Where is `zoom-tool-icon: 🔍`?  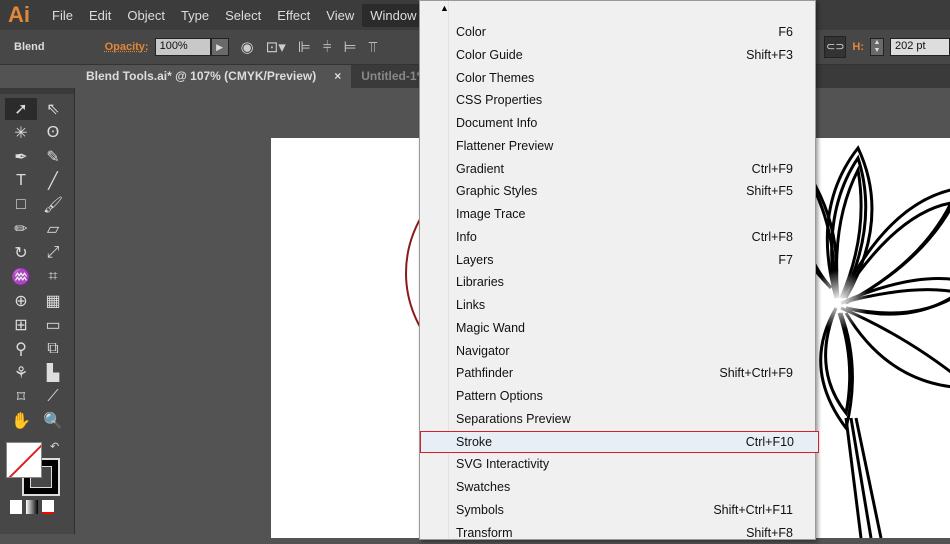 zoom-tool-icon: 🔍 is located at coordinates (53, 421).